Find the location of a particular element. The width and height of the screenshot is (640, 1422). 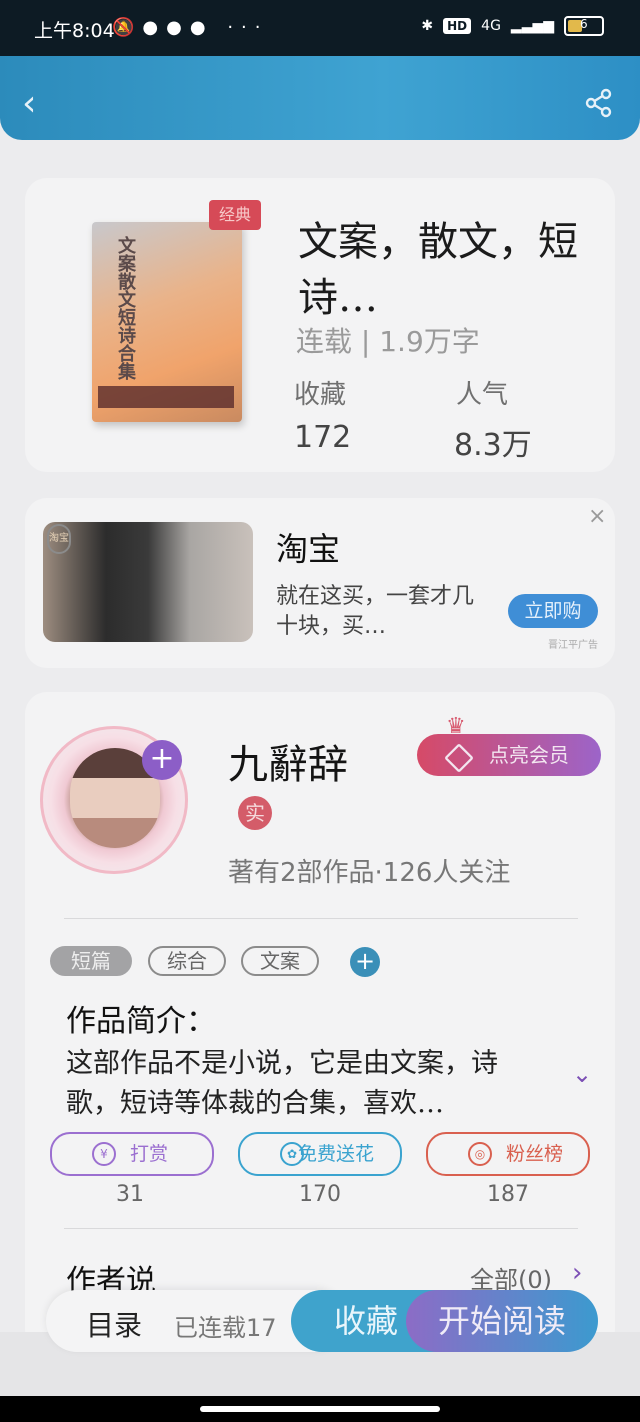

book-status: 连载 | 1.9万字 is located at coordinates (388, 341).